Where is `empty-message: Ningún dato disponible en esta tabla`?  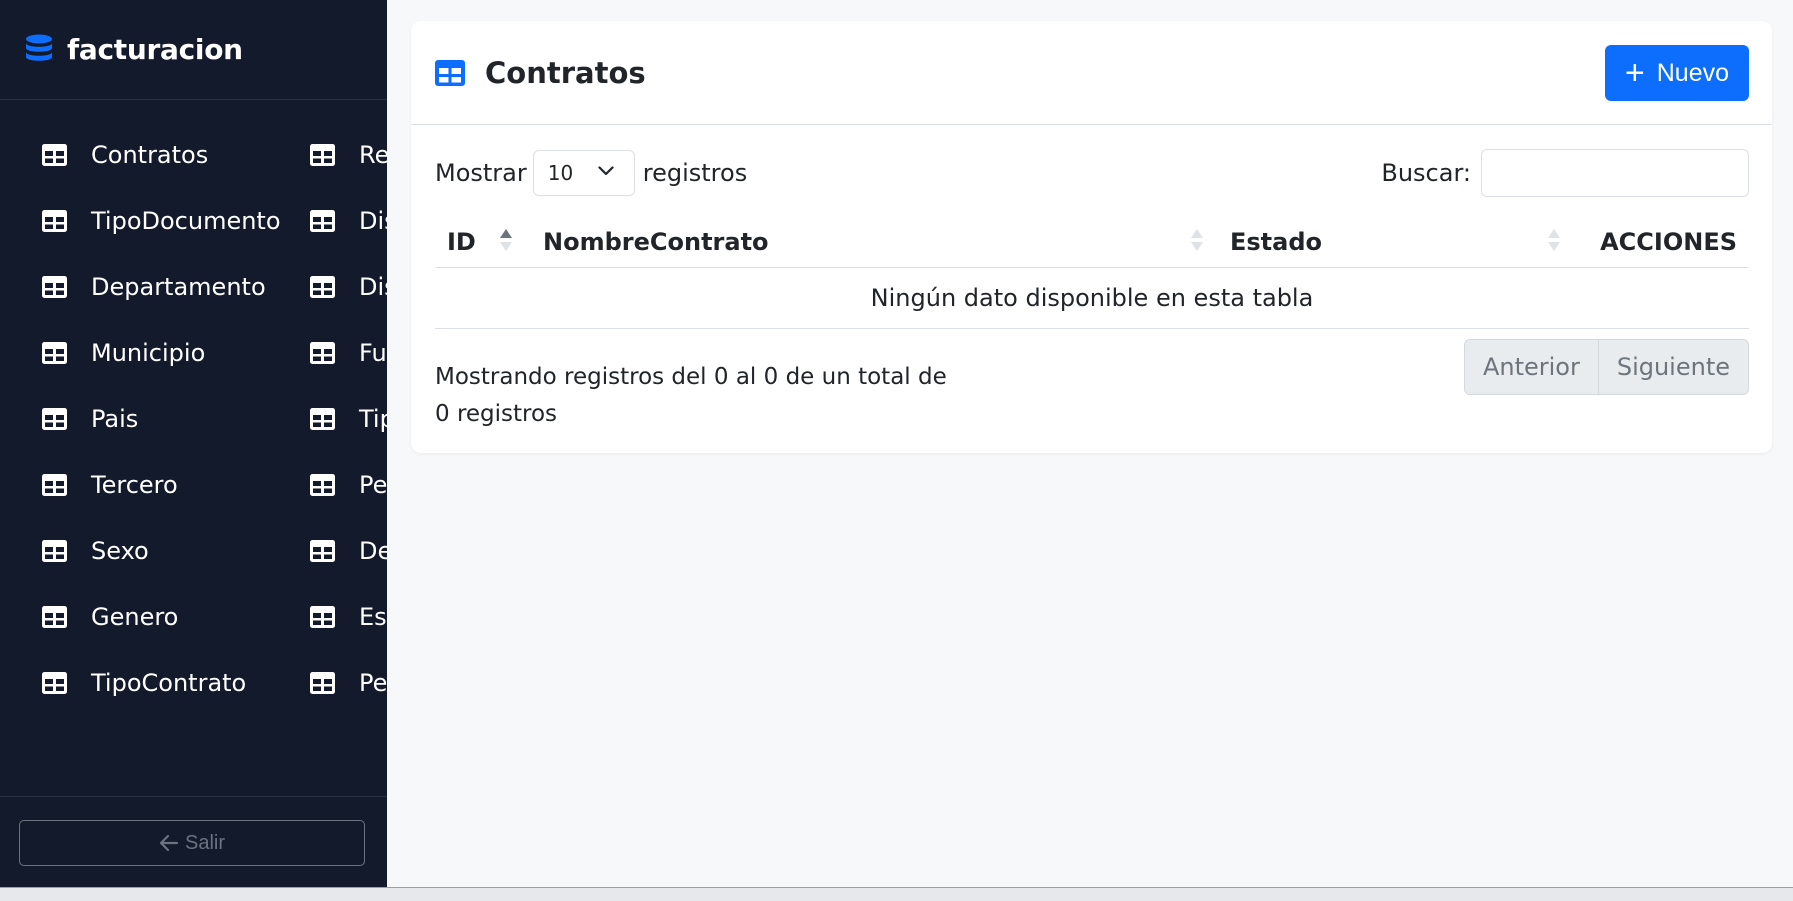
empty-message: Ningún dato disponible en esta tabla is located at coordinates (1092, 298).